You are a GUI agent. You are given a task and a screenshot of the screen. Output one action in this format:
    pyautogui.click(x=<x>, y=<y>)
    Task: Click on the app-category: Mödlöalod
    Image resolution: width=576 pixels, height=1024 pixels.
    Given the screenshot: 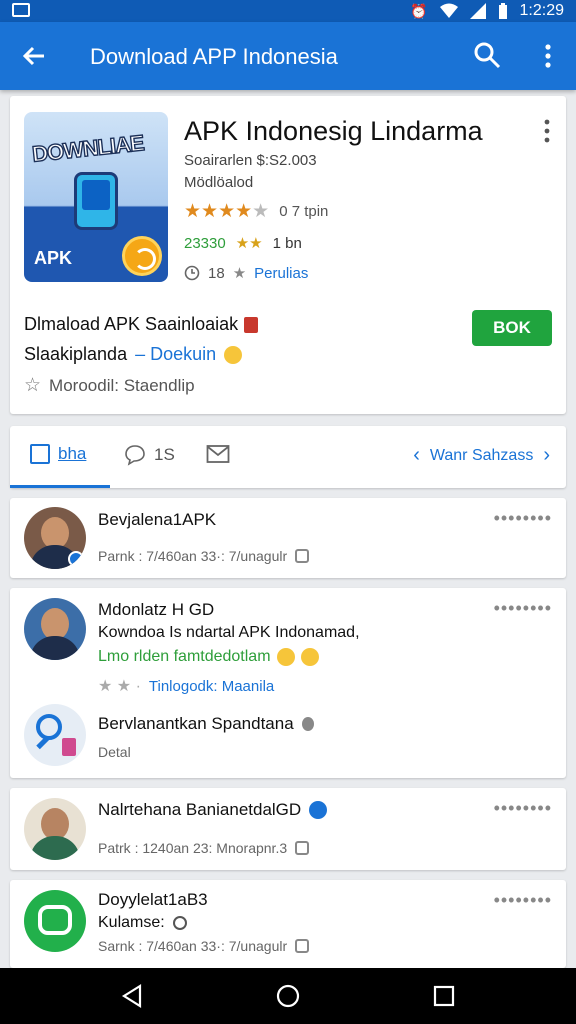 What is the action you would take?
    pyautogui.click(x=219, y=182)
    